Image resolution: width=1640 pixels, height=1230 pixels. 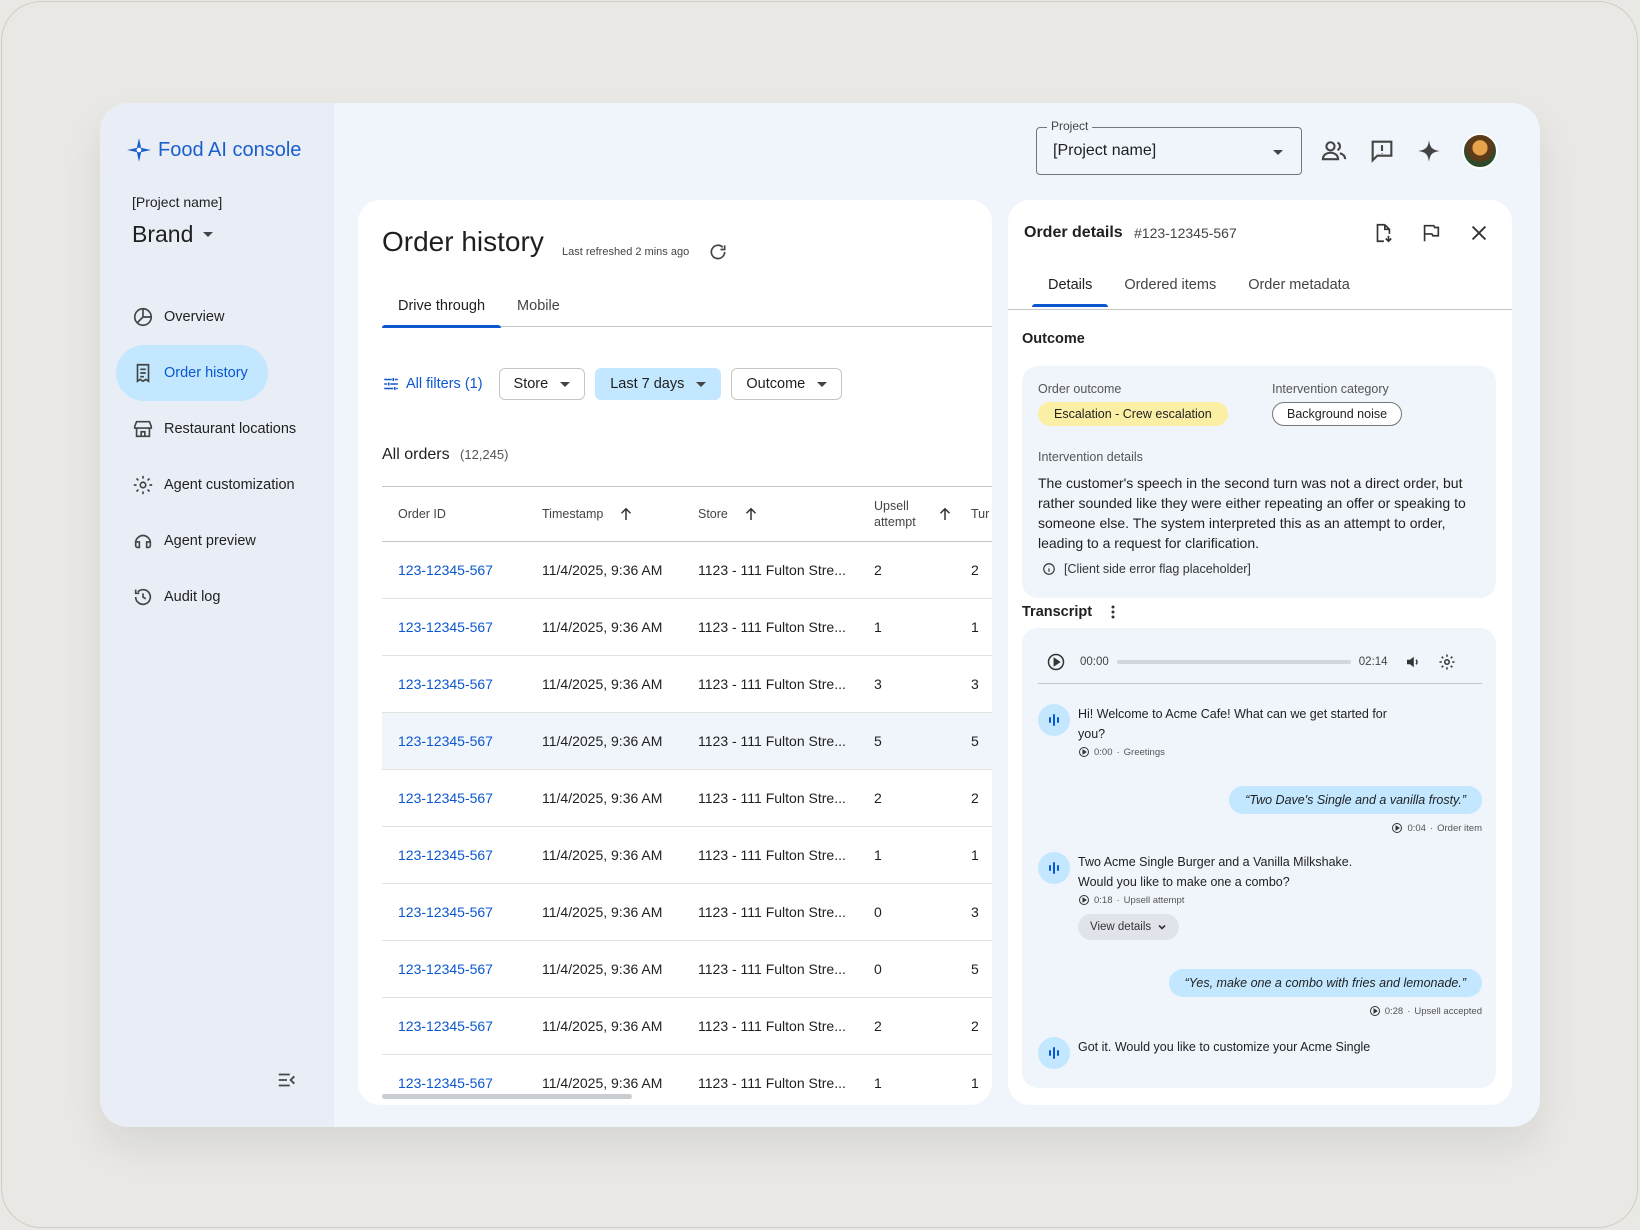 I want to click on tab-order-metadata: Order metadata, so click(x=1299, y=285).